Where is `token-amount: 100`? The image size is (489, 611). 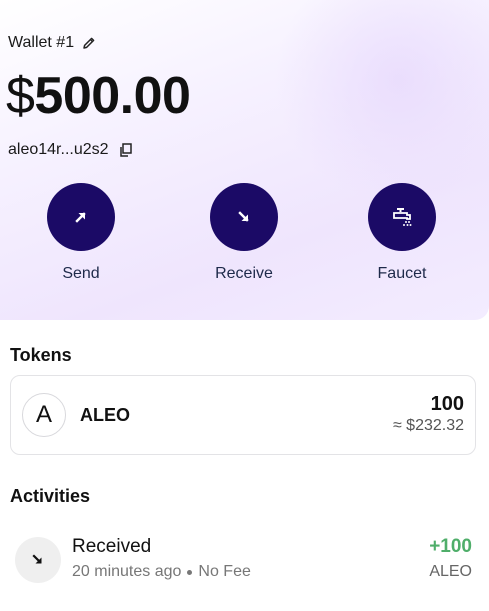
token-amount: 100 is located at coordinates (447, 404).